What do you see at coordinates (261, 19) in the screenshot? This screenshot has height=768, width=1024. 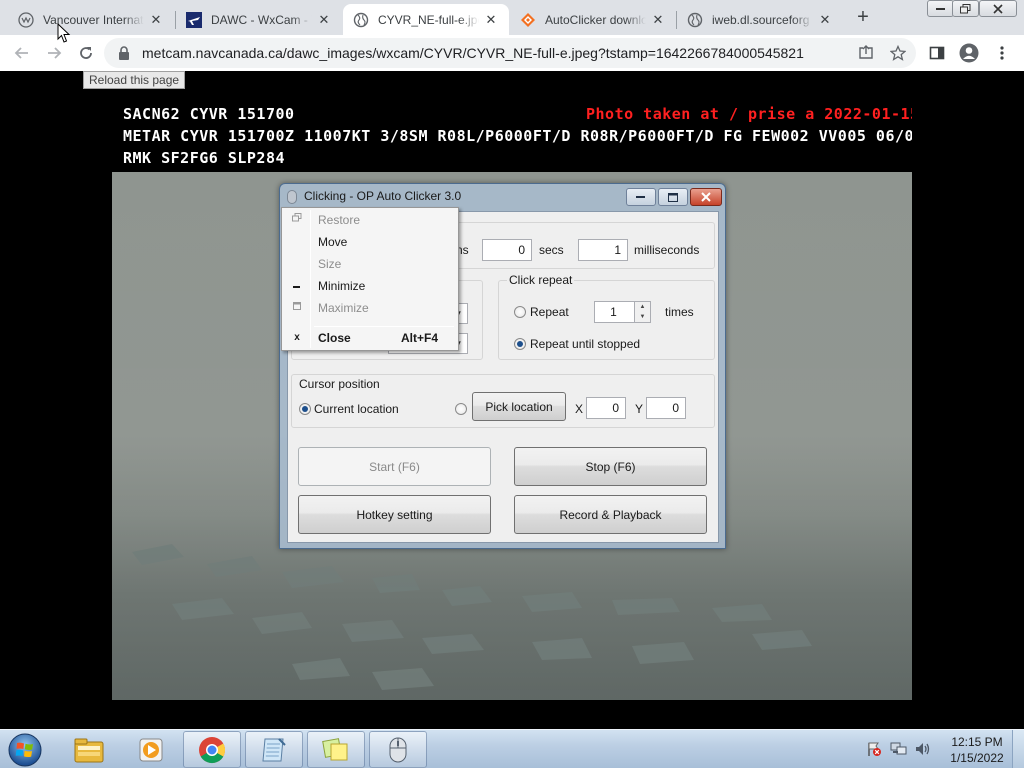 I see `tab-title: DAWC - WxCam - Y` at bounding box center [261, 19].